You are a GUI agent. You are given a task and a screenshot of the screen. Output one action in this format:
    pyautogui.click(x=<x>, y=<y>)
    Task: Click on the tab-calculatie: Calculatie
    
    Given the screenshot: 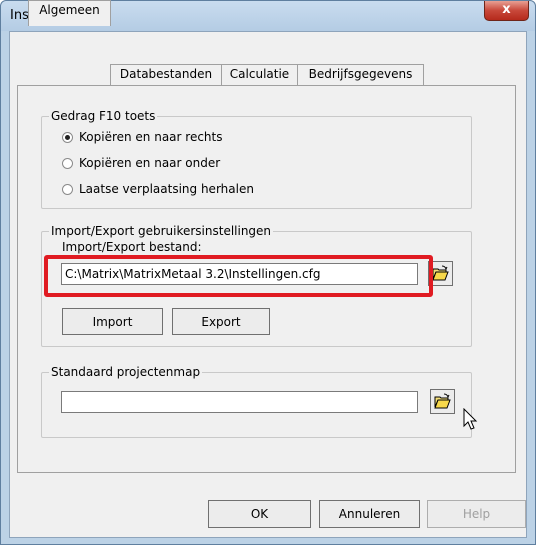 What is the action you would take?
    pyautogui.click(x=259, y=74)
    